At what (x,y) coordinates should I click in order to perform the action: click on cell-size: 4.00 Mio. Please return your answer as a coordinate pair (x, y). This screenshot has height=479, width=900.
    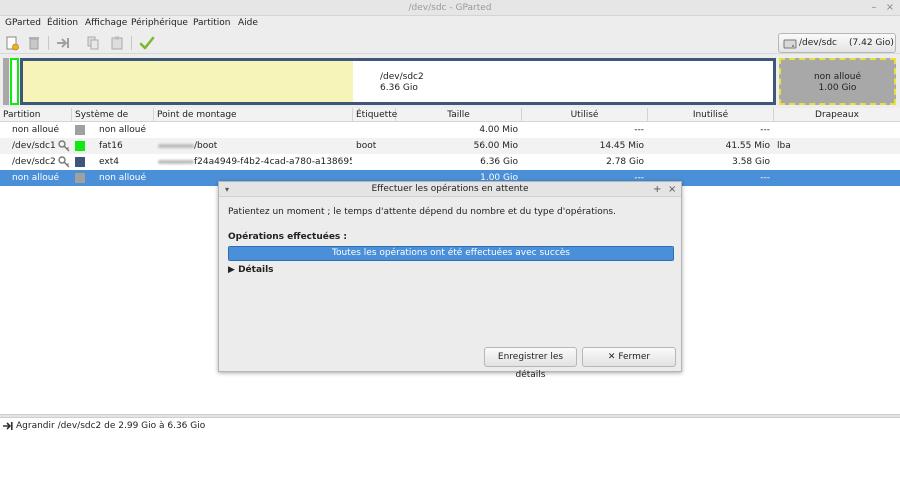
    Looking at the image, I should click on (498, 130).